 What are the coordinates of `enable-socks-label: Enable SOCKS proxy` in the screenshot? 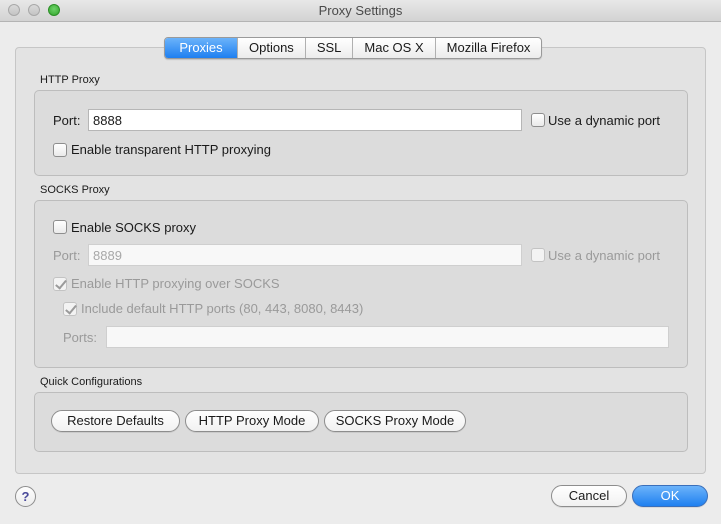 It's located at (134, 227).